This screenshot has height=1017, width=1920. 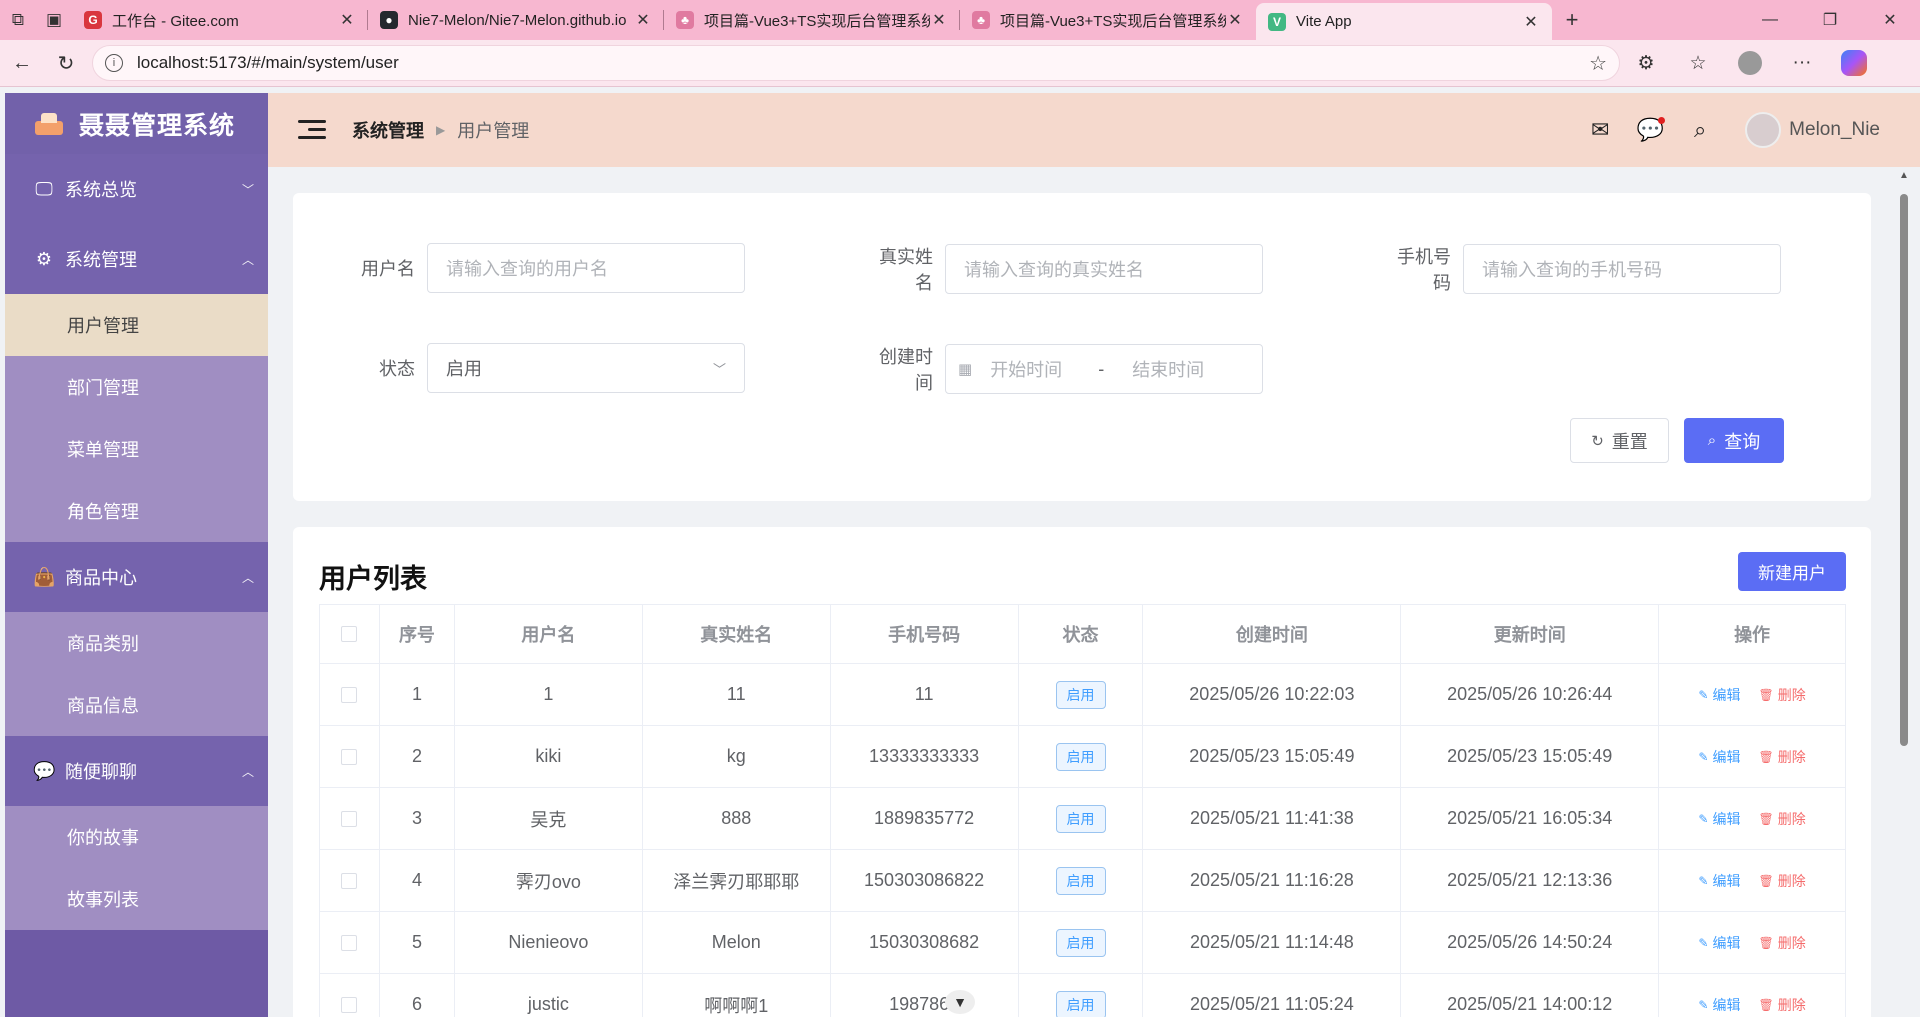 I want to click on copilot-icon, so click(x=1854, y=63).